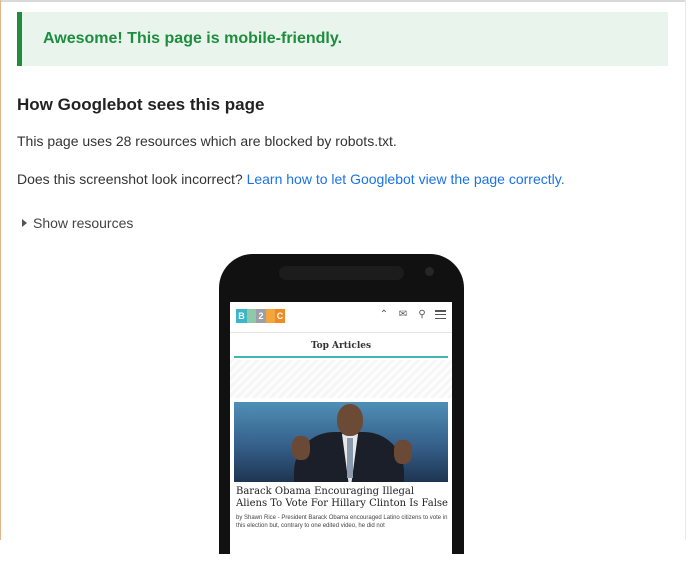 The height and width of the screenshot is (562, 700). I want to click on header-icons: ⌃ ✉ ⚲, so click(412, 314).